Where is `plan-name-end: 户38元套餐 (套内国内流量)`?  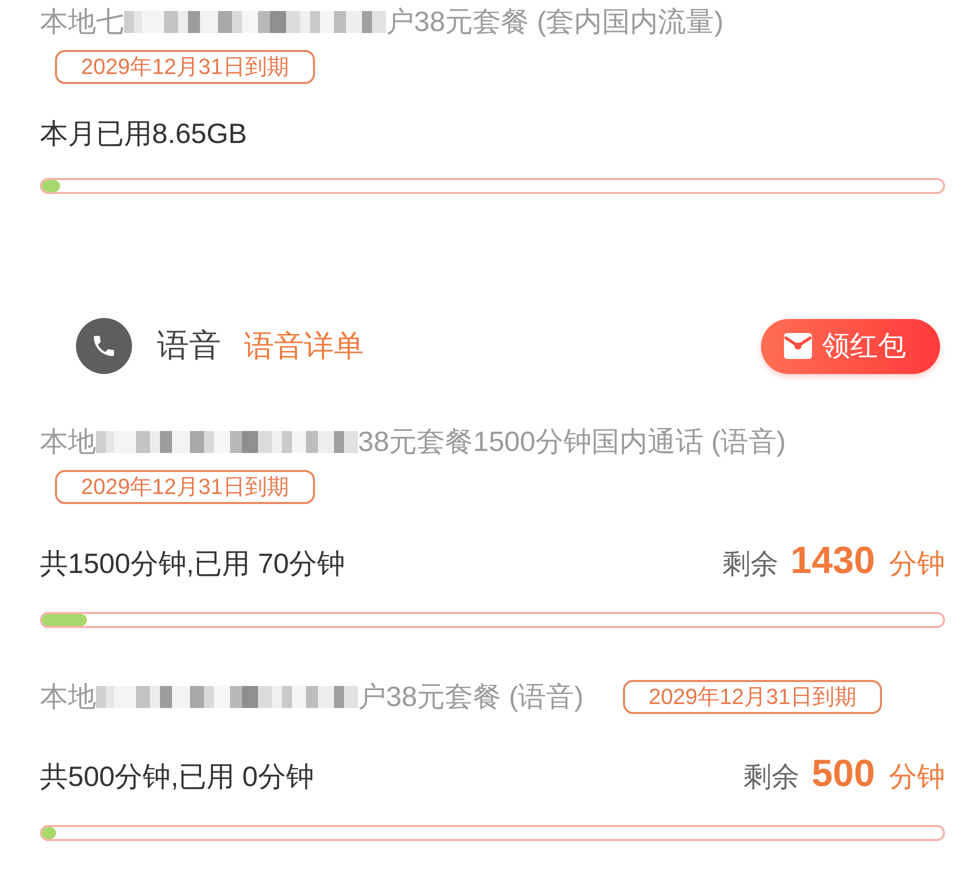 plan-name-end: 户38元套餐 (套内国内流量) is located at coordinates (555, 22).